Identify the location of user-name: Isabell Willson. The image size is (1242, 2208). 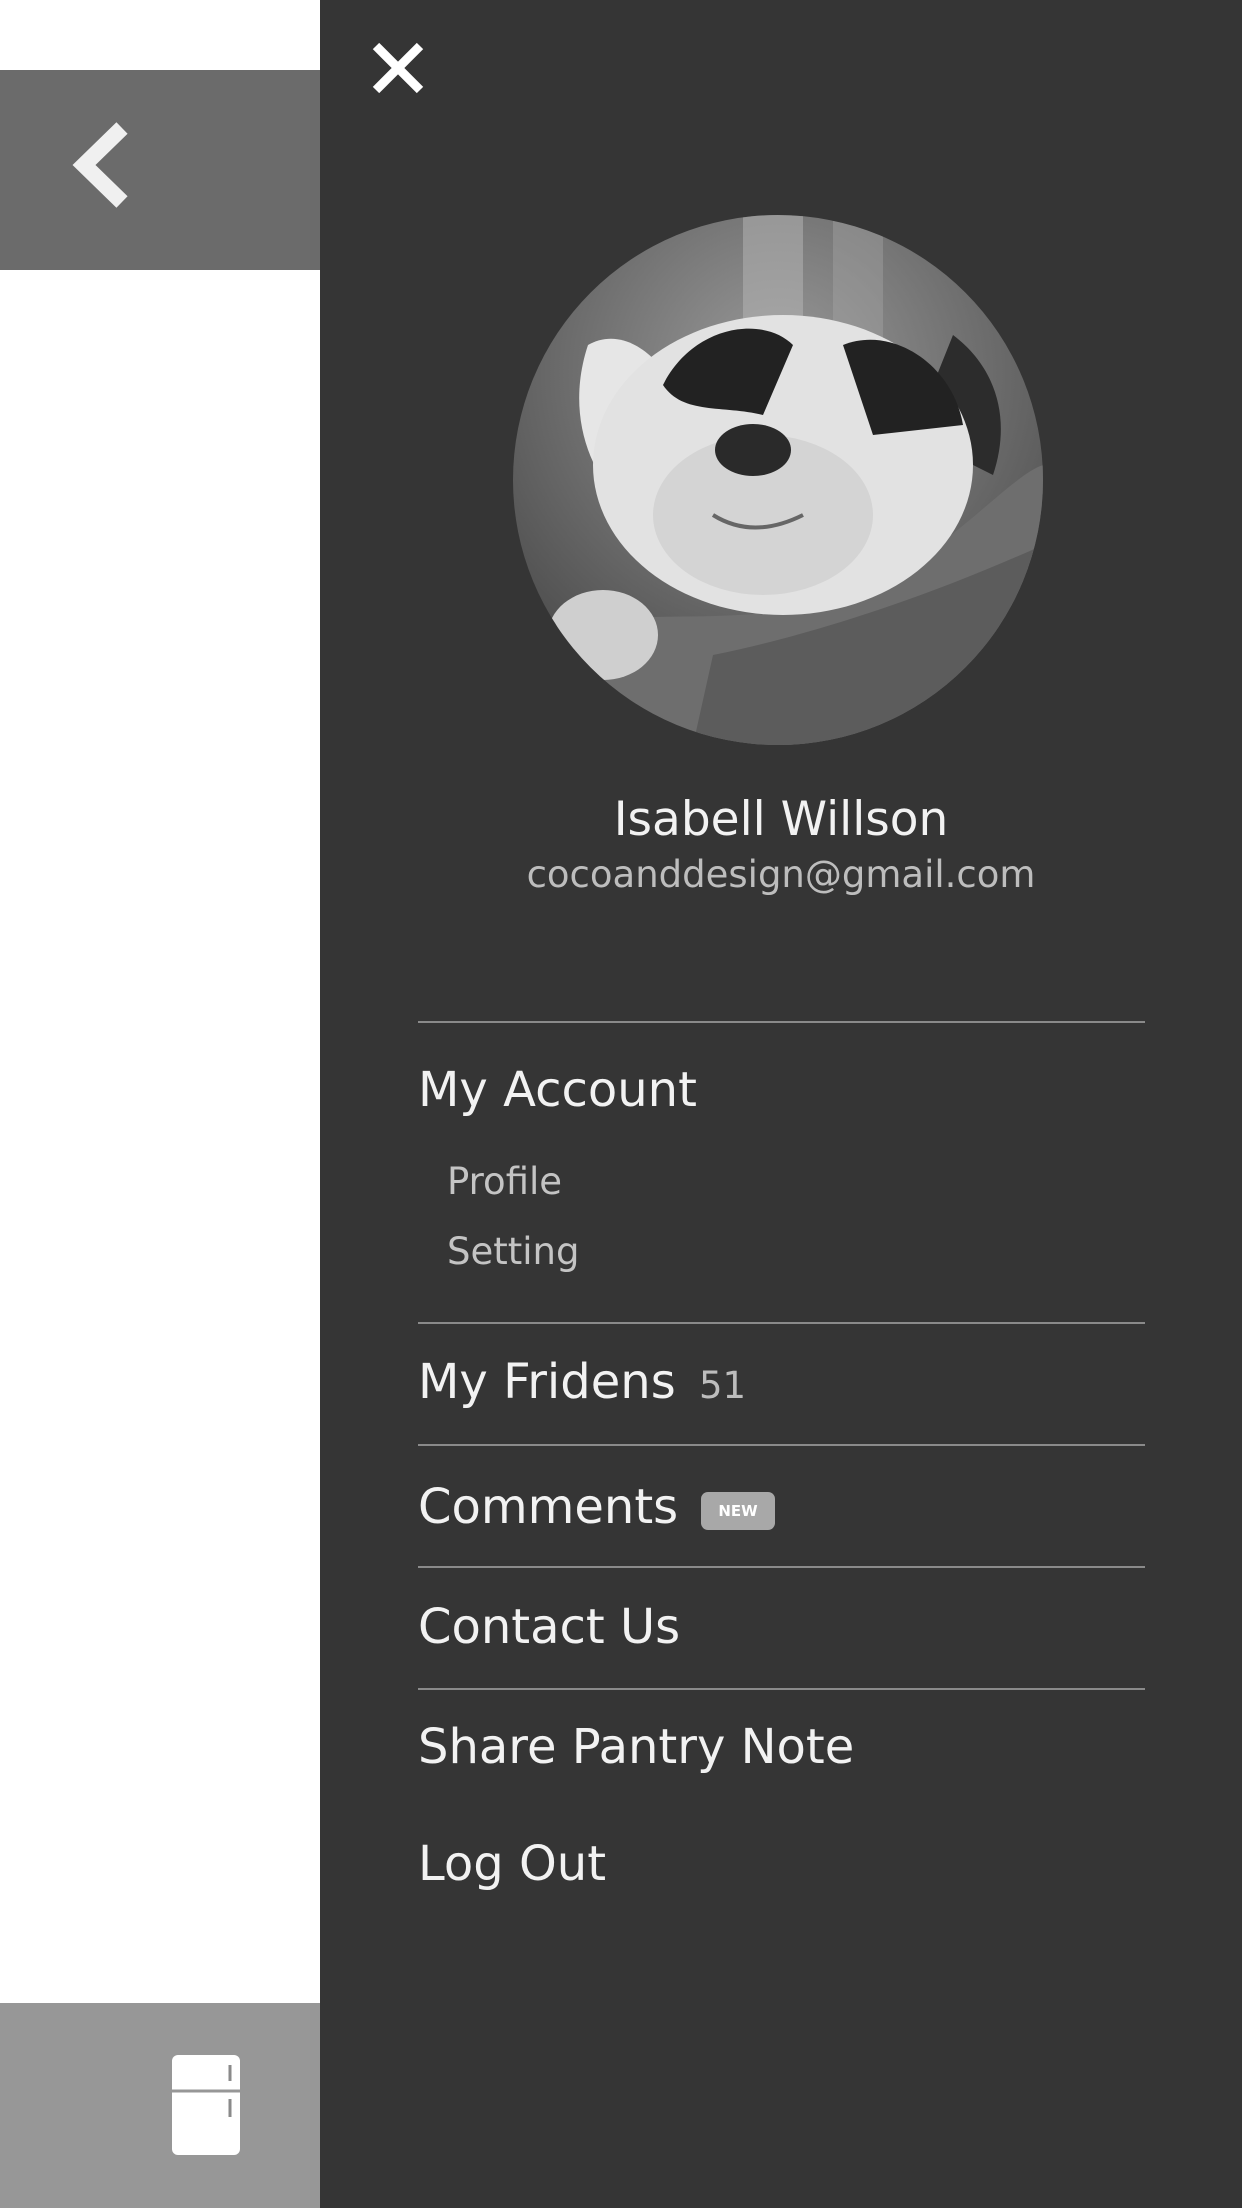
(781, 819).